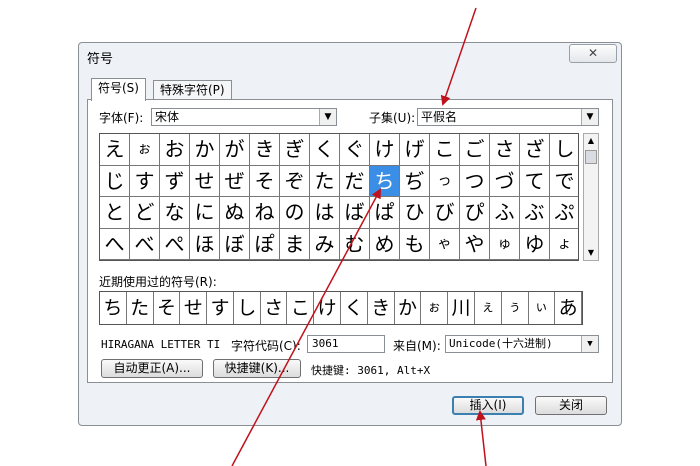 Image resolution: width=700 pixels, height=466 pixels. Describe the element at coordinates (435, 308) in the screenshot. I see `recent-symbol-cell: ぉ` at that location.